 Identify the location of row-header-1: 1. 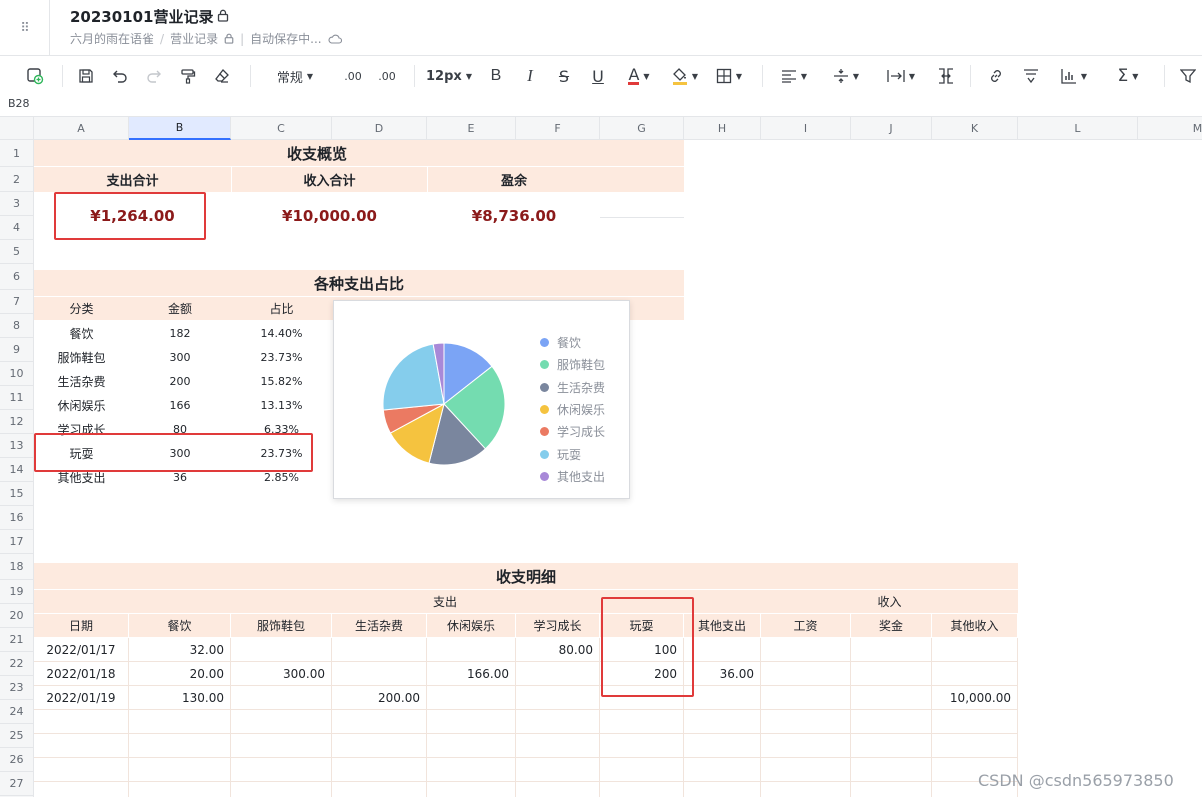
(16, 153).